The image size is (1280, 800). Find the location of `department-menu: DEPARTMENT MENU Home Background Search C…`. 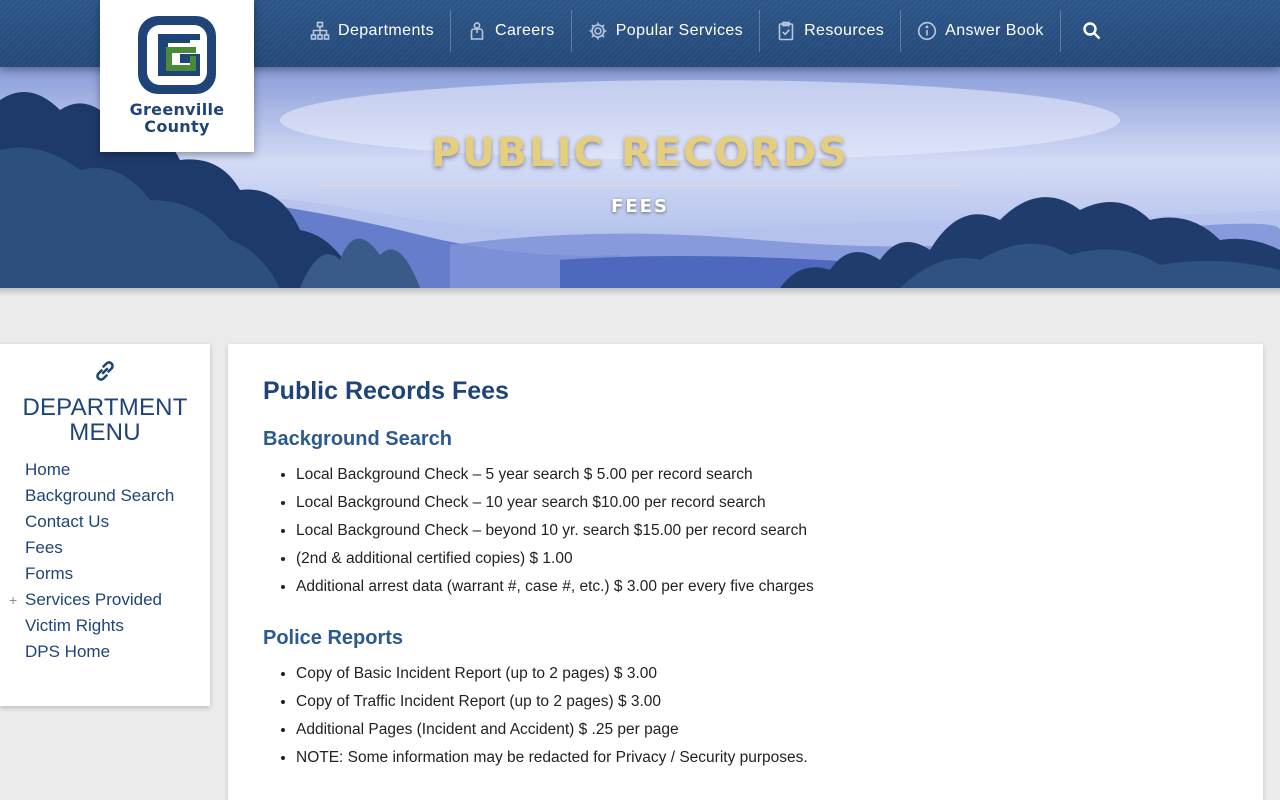

department-menu: DEPARTMENT MENU Home Background Search C… is located at coordinates (105, 525).